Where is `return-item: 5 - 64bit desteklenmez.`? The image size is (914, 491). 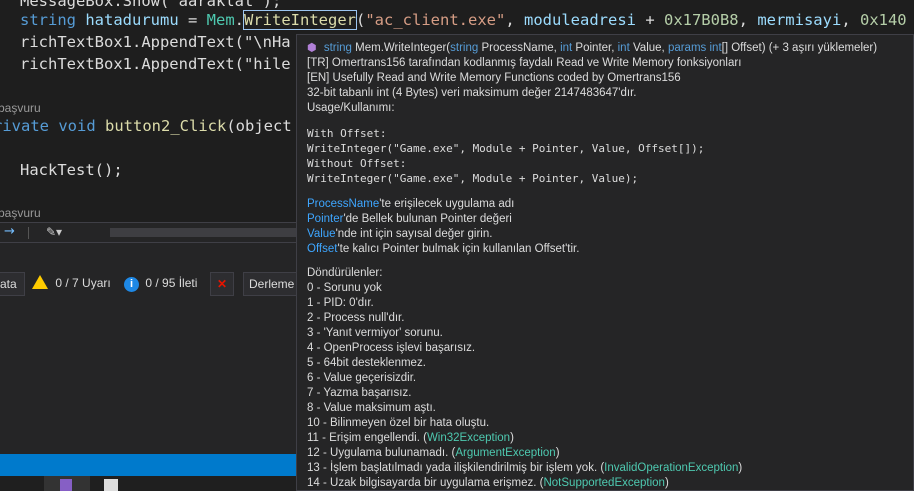 return-item: 5 - 64bit desteklenmez. is located at coordinates (610, 363).